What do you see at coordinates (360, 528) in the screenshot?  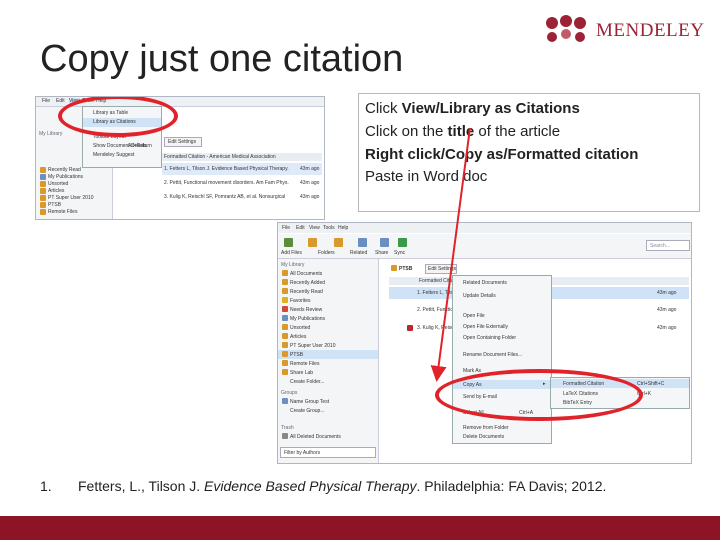 I see `footer-bar` at bounding box center [360, 528].